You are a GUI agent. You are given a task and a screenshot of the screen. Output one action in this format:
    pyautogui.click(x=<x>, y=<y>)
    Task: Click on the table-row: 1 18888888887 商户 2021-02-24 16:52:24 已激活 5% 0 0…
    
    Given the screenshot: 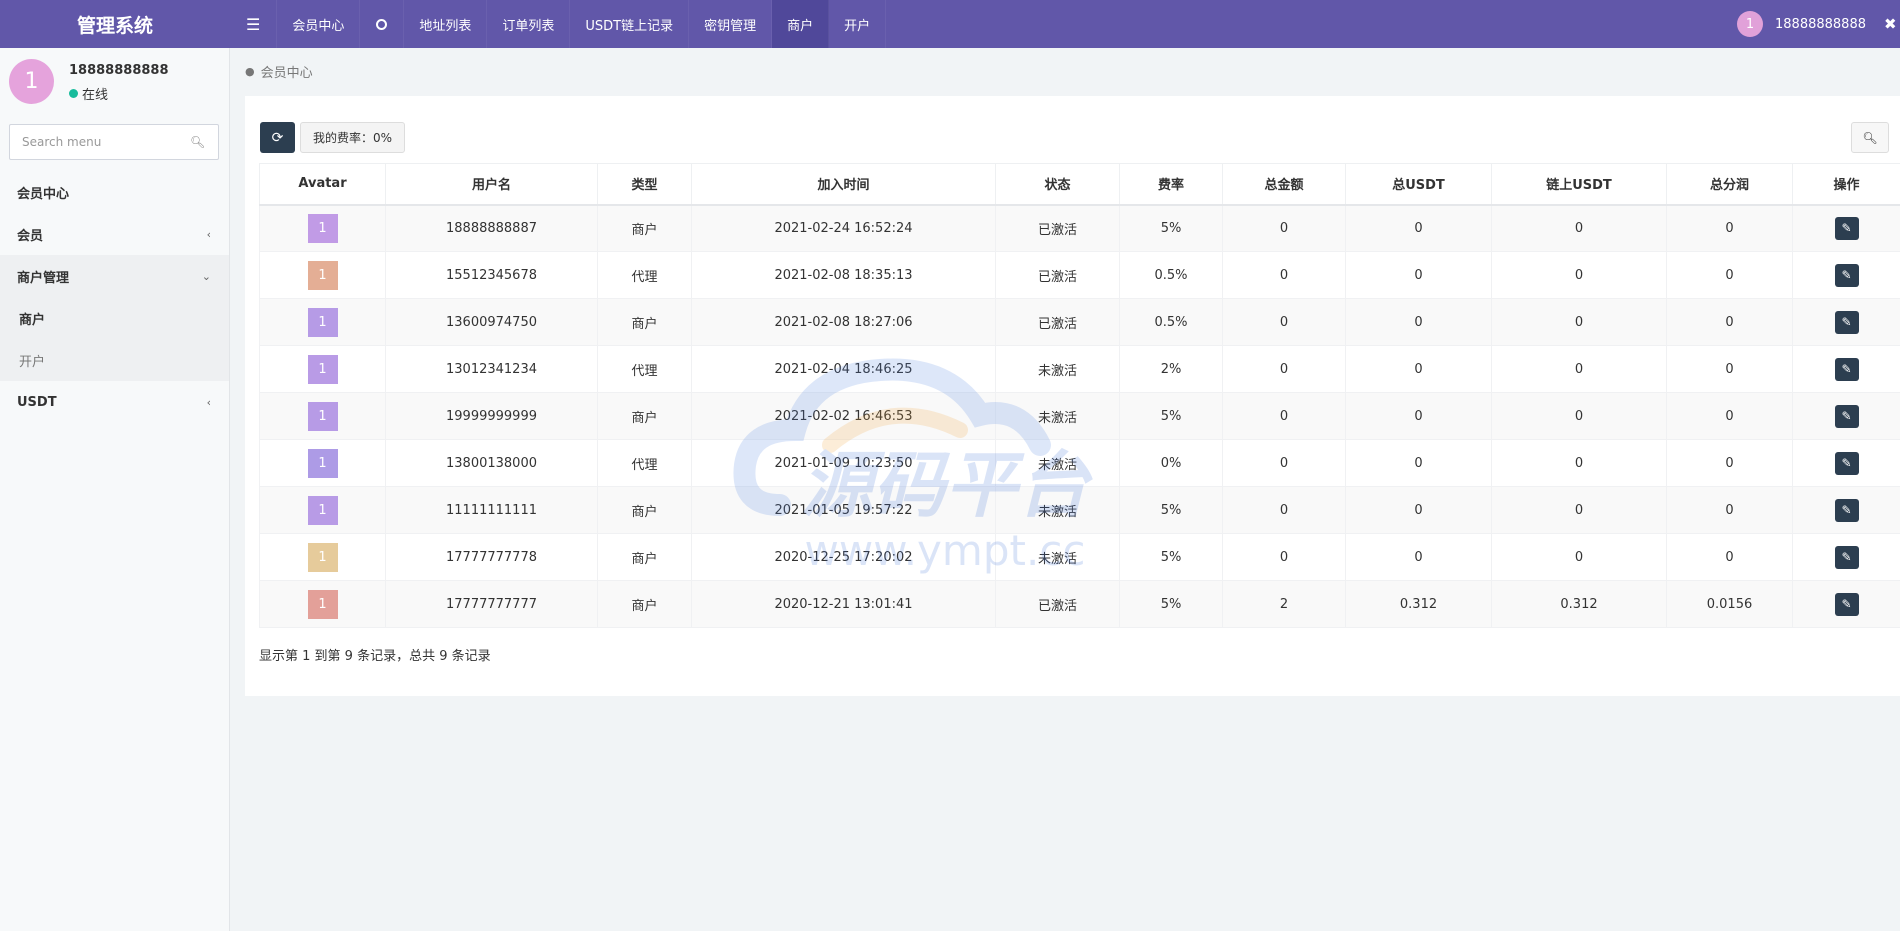 What is the action you would take?
    pyautogui.click(x=1079, y=228)
    